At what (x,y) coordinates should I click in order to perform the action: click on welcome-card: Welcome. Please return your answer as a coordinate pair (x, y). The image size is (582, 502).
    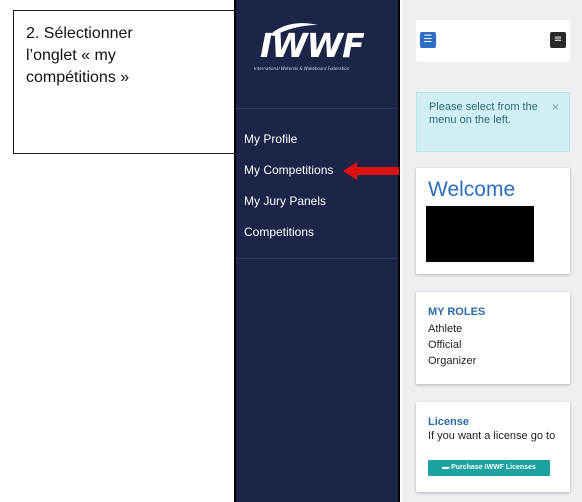
    Looking at the image, I should click on (493, 221).